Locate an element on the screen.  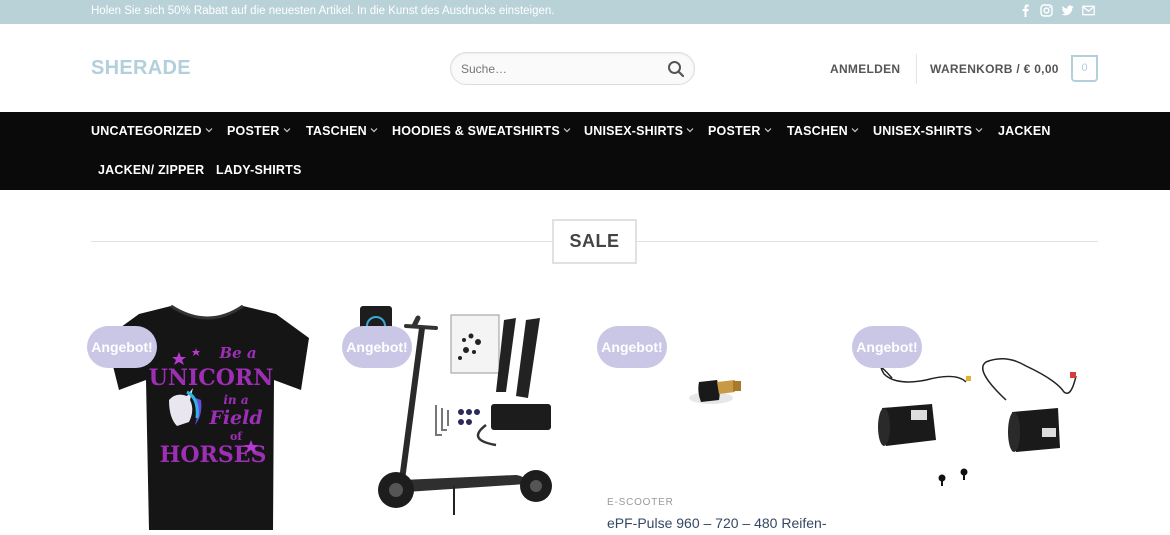
social-links is located at coordinates (1057, 11).